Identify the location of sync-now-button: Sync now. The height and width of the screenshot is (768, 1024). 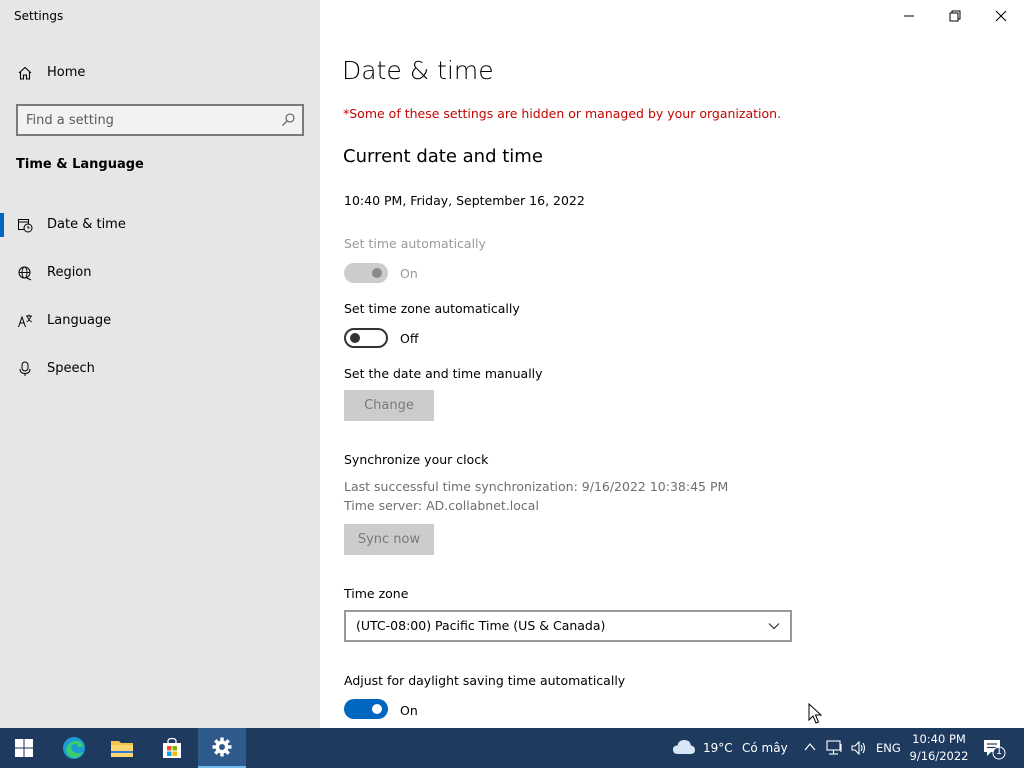
(389, 539).